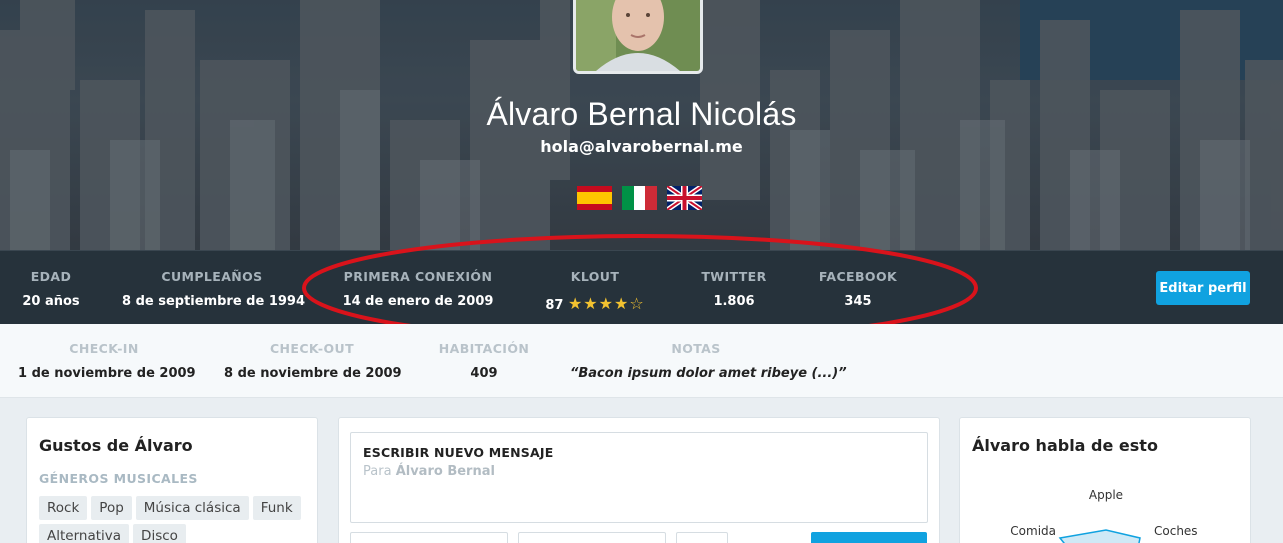 The image size is (1283, 543). I want to click on music-genres-heading: GÉNEROS MUSICALES, so click(118, 478).